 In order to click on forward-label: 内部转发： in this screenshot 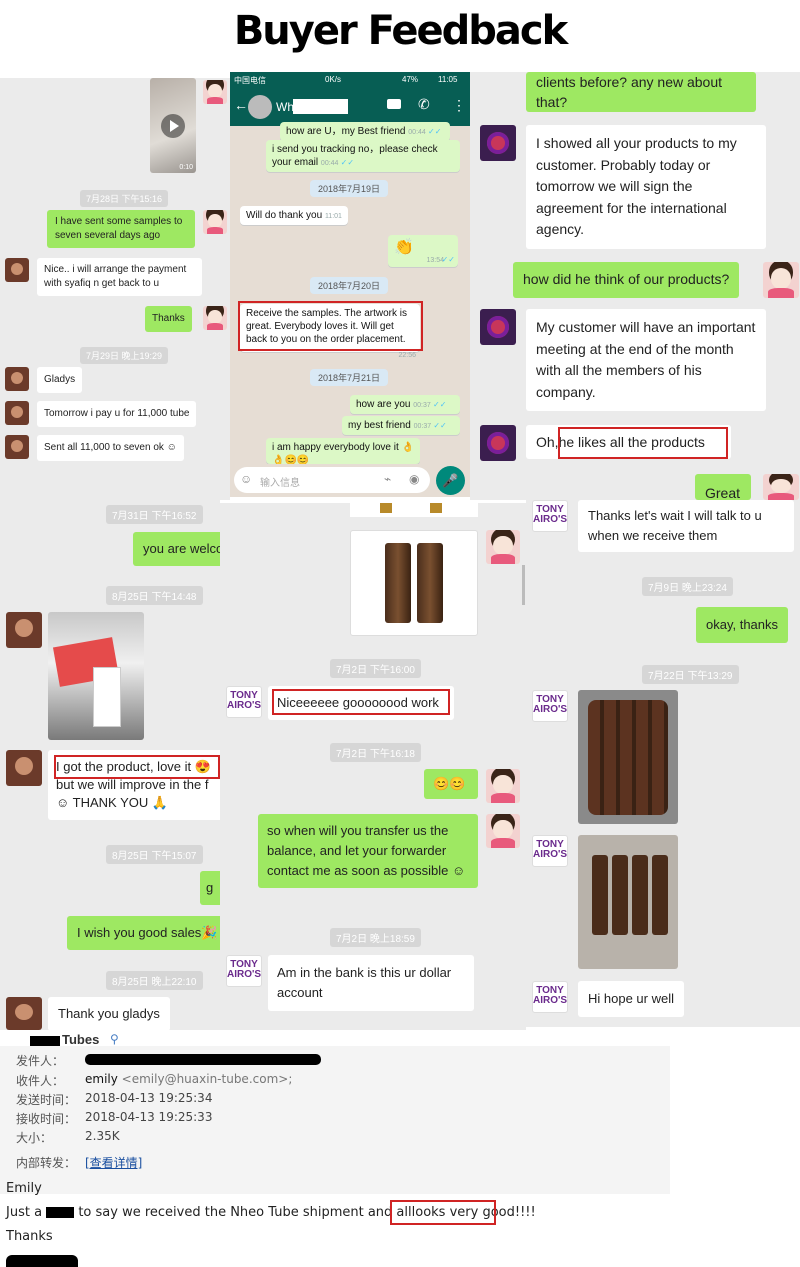, I will do `click(46, 1163)`.